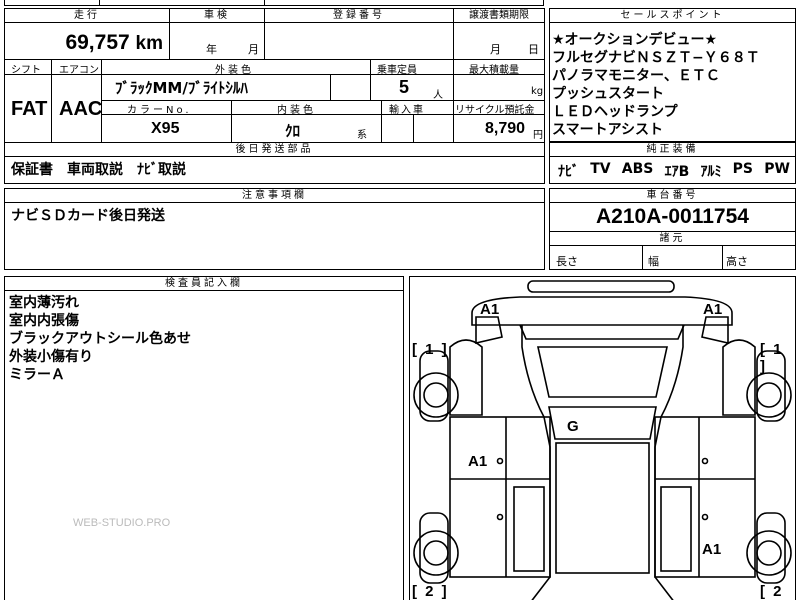 This screenshot has height=600, width=800. What do you see at coordinates (234, 70) in the screenshot?
I see `exterior-color-header: 外装色` at bounding box center [234, 70].